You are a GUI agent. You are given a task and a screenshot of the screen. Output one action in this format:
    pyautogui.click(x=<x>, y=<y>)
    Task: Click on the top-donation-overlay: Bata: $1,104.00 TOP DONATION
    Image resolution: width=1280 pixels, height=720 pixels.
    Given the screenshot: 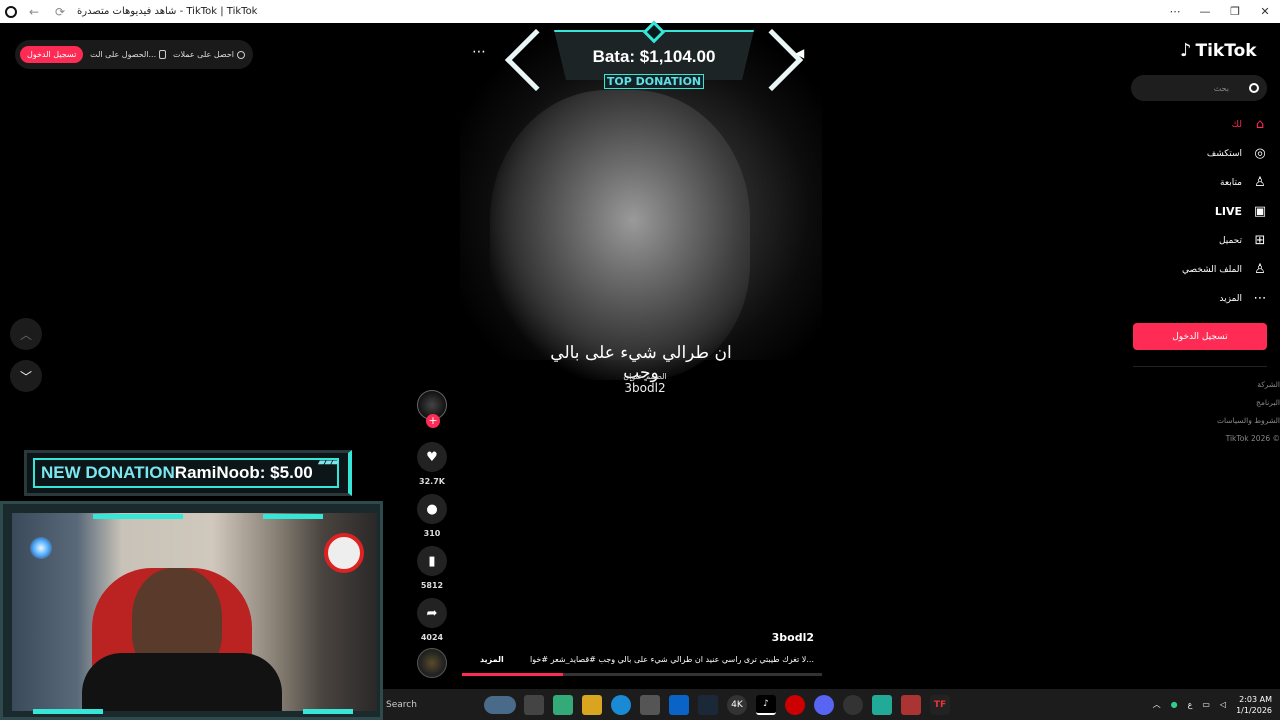 What is the action you would take?
    pyautogui.click(x=654, y=56)
    